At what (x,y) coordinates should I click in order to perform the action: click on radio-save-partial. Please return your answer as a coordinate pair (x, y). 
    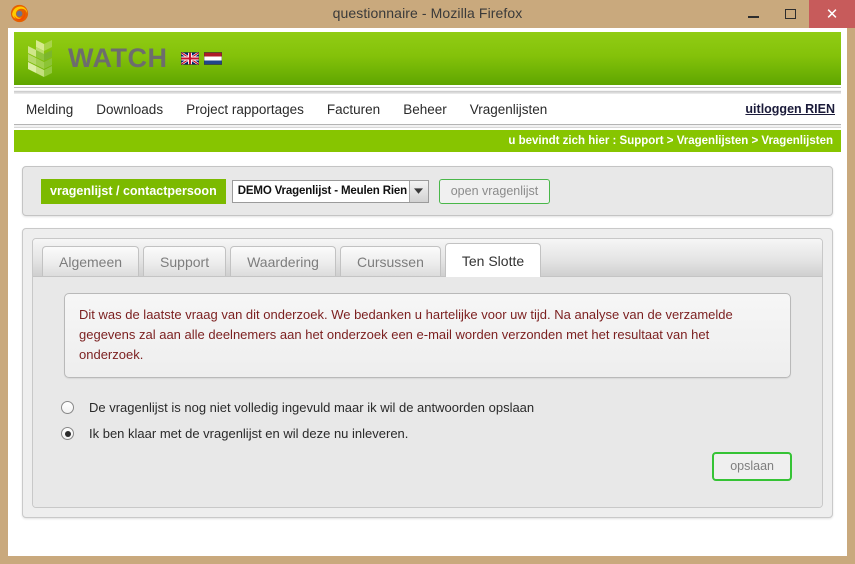
    Looking at the image, I should click on (67, 408).